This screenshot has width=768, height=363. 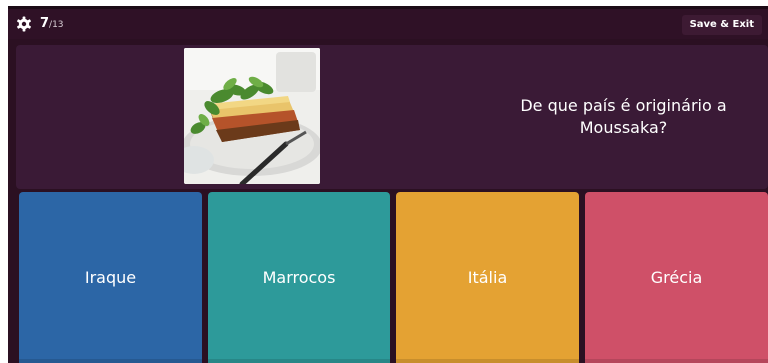 I want to click on answer-label: Itália, so click(x=487, y=277).